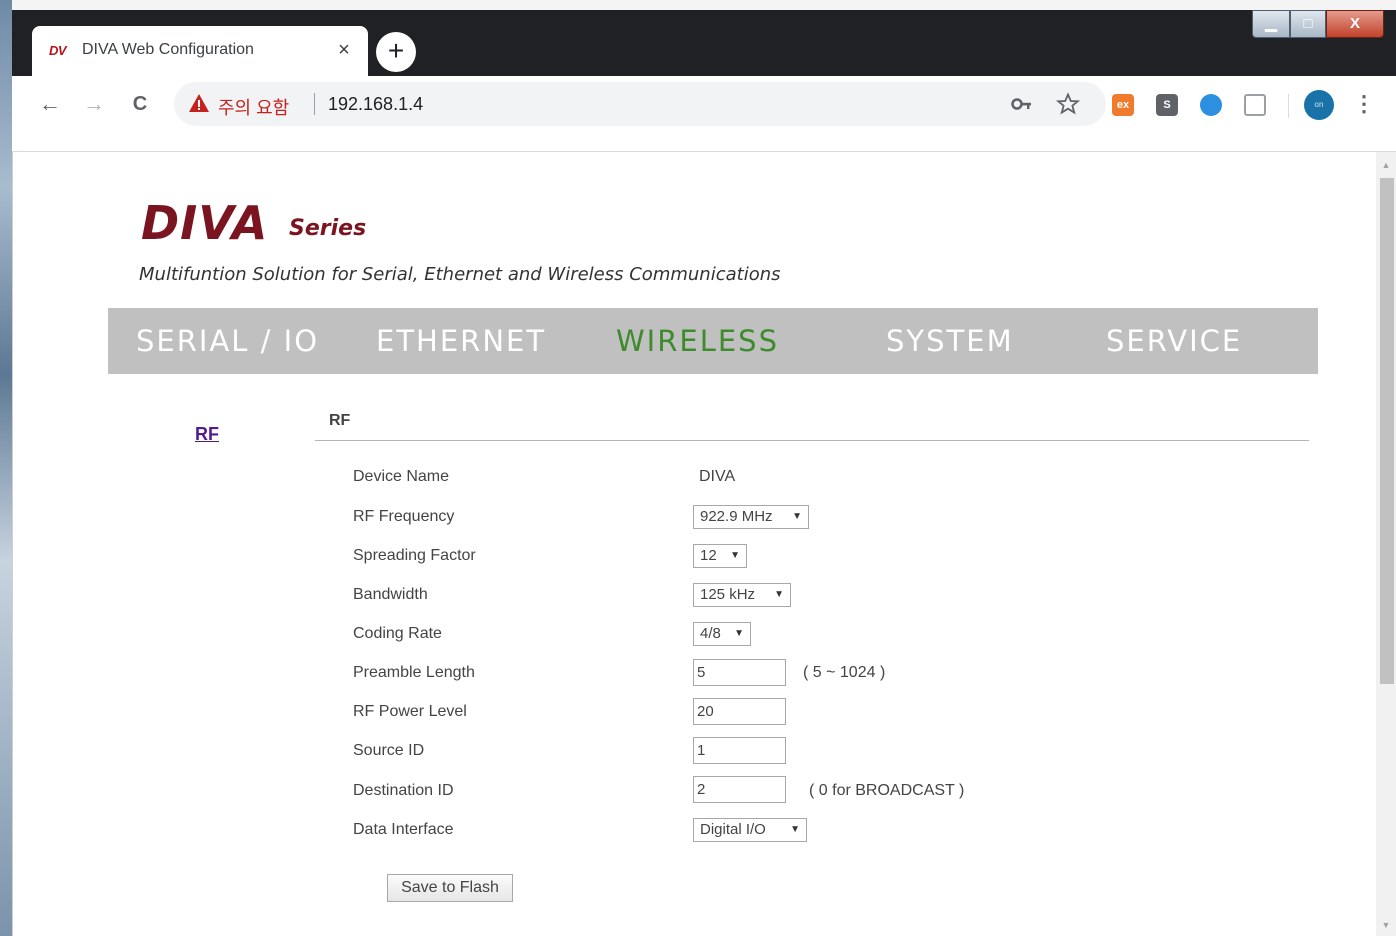 Image resolution: width=1396 pixels, height=936 pixels. I want to click on destination-id-input: 2, so click(739, 789).